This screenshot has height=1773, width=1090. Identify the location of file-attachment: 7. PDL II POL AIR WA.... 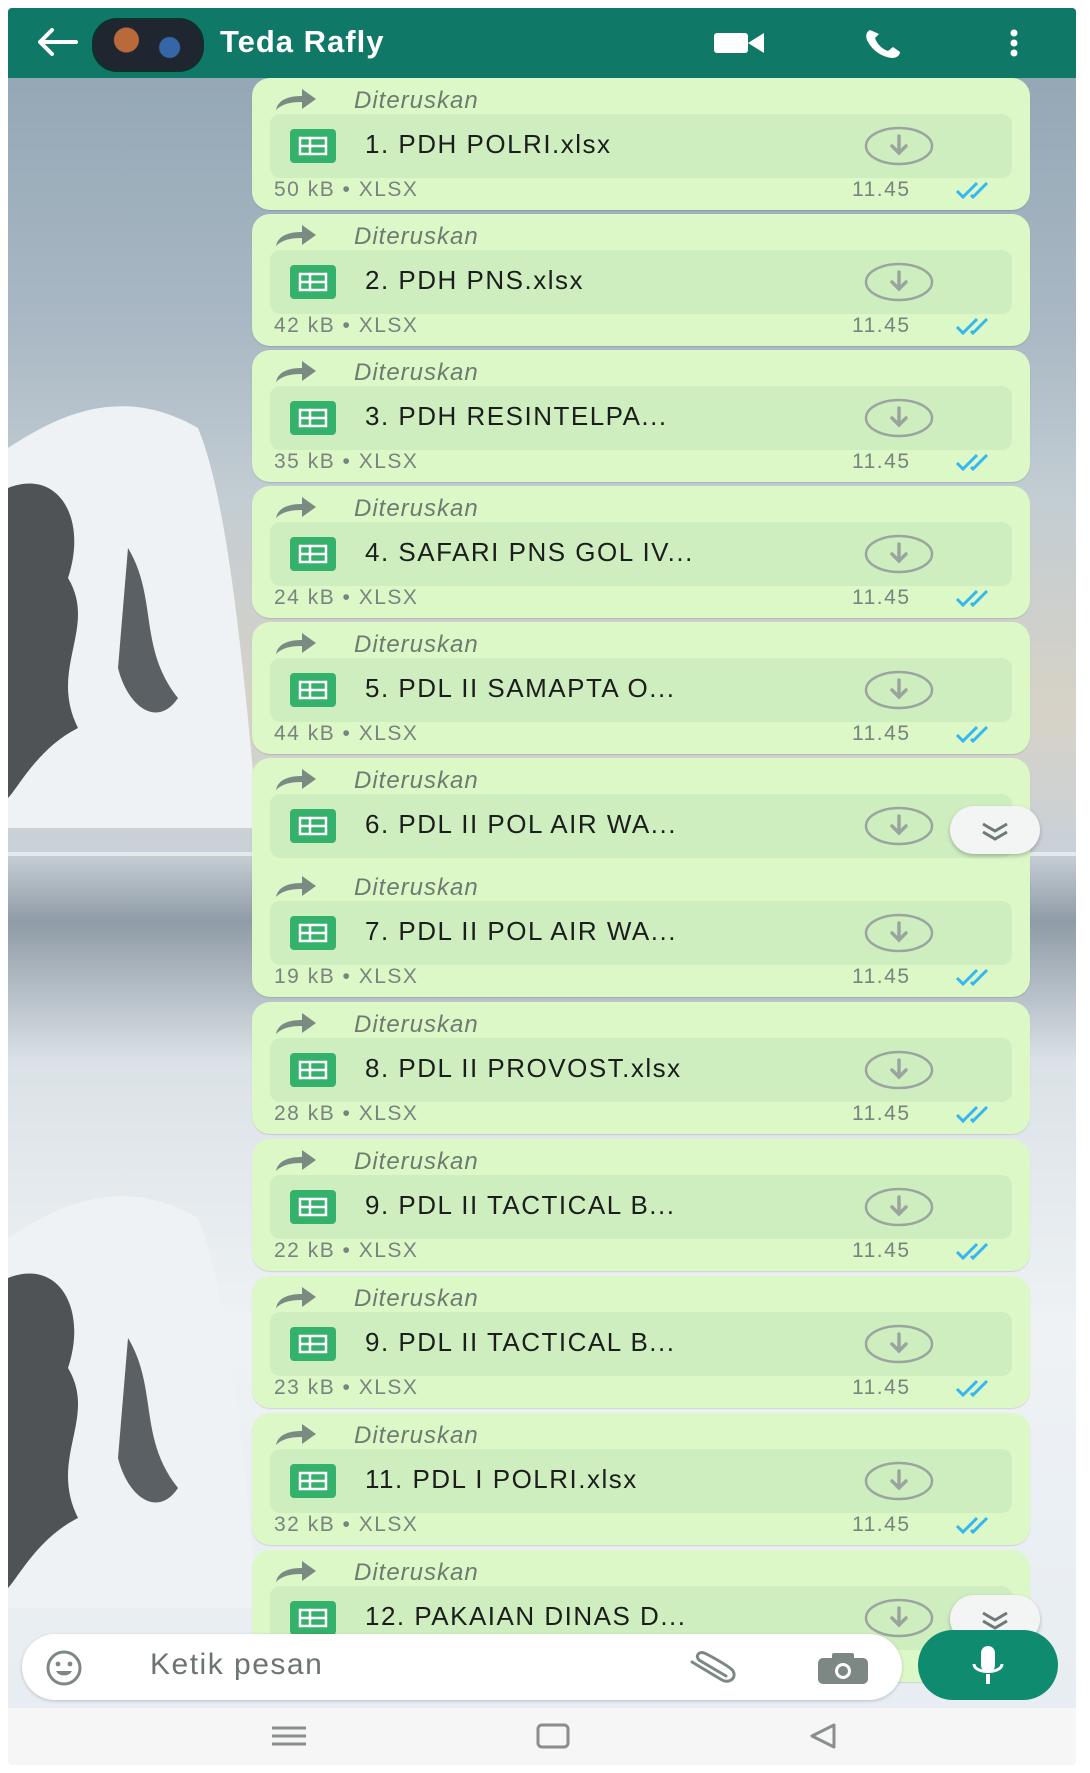
(641, 933).